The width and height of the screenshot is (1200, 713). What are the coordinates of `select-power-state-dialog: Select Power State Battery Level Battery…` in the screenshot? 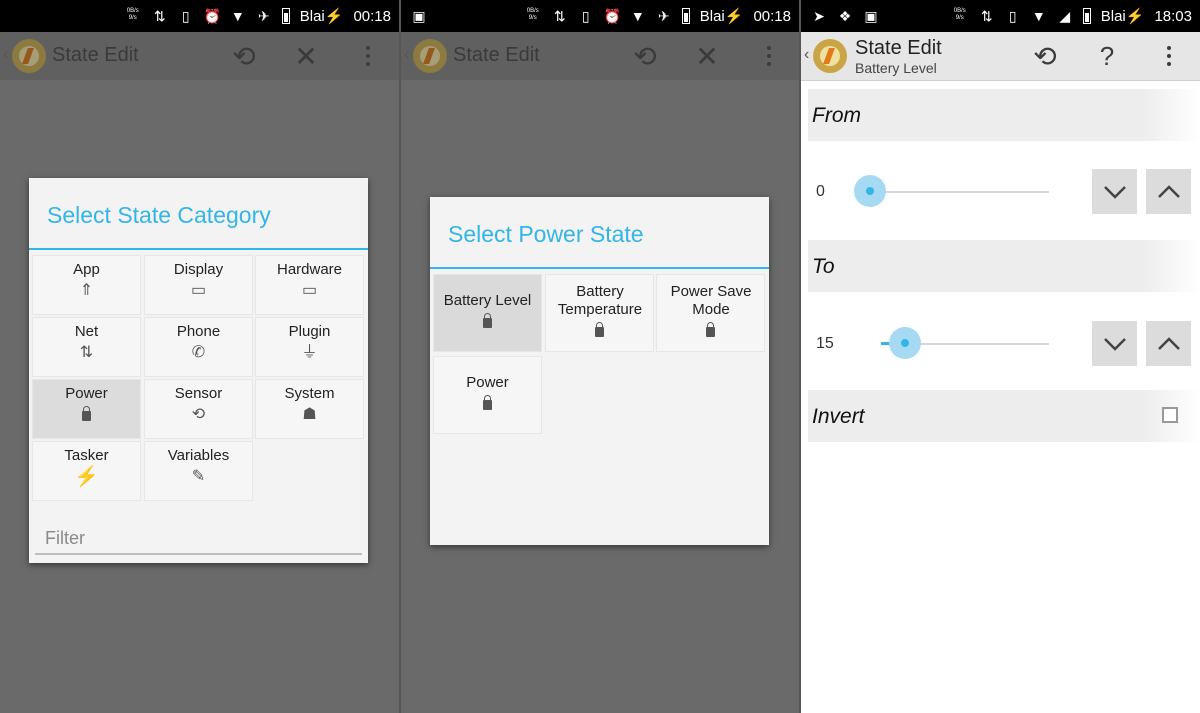 It's located at (599, 371).